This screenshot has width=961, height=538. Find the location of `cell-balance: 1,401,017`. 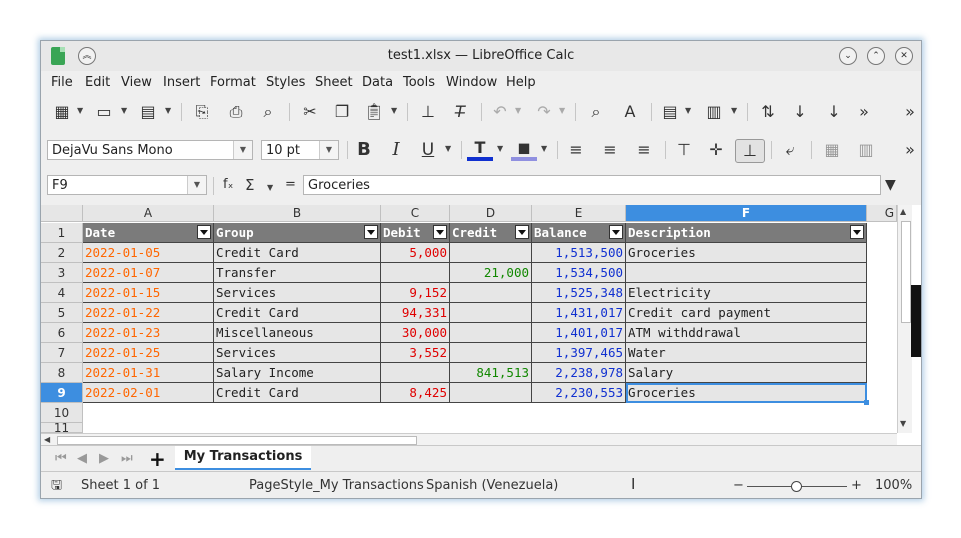

cell-balance: 1,401,017 is located at coordinates (579, 333).